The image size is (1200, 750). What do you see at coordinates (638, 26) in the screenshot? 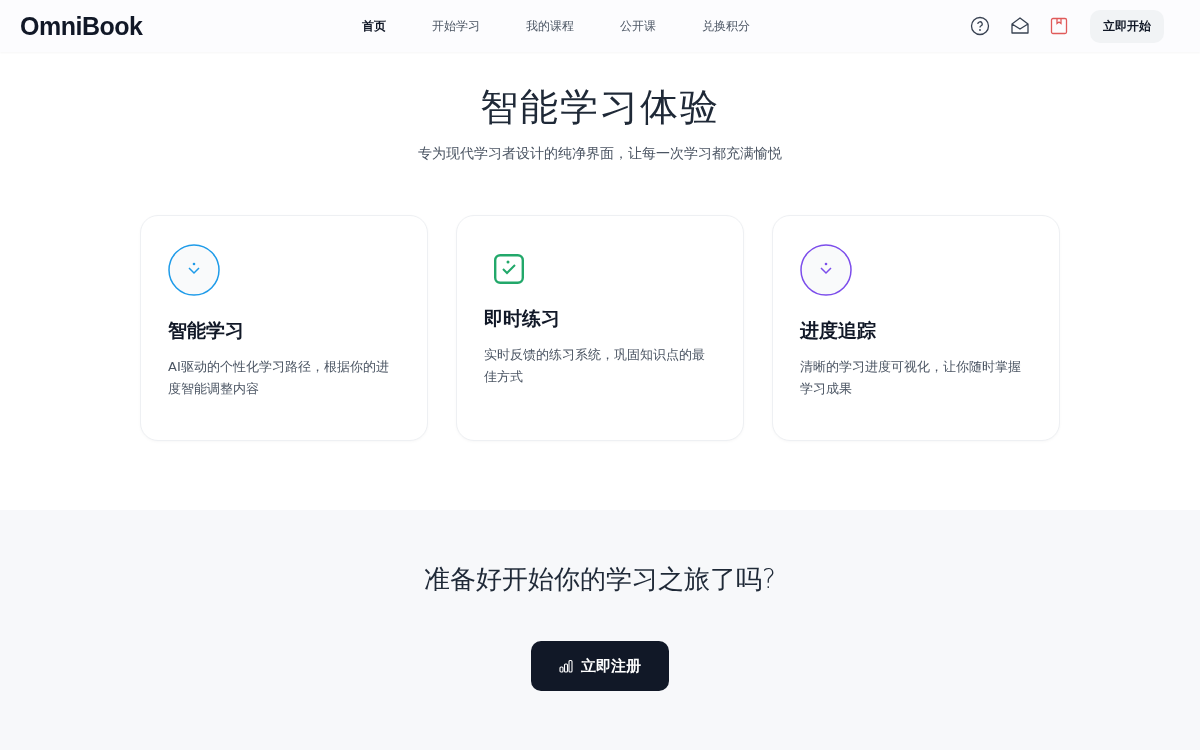
I see `nav-link: 公开课` at bounding box center [638, 26].